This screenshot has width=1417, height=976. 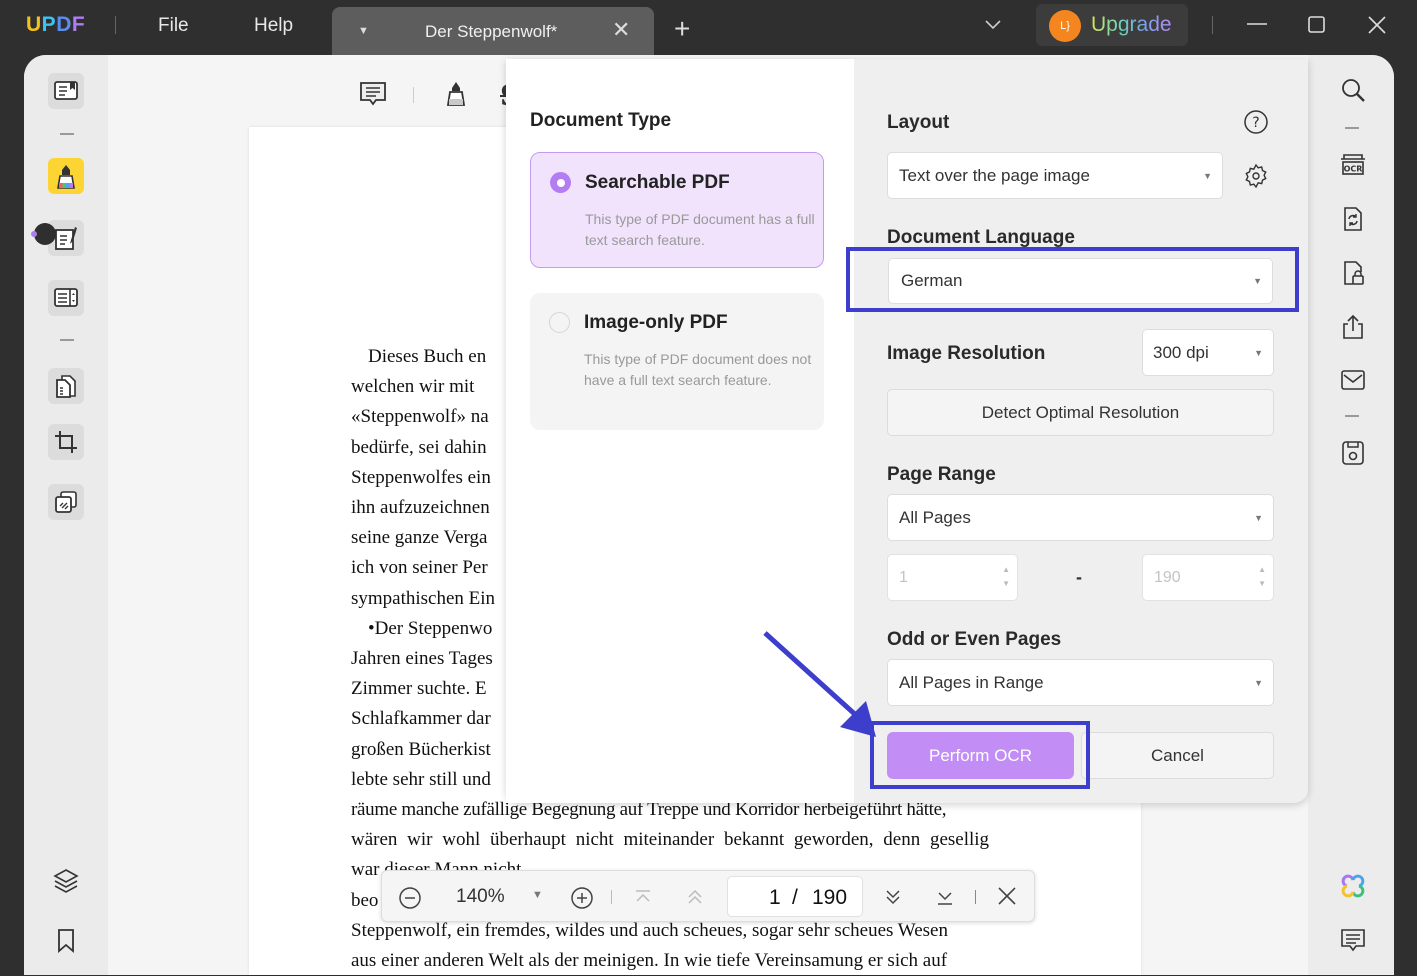 I want to click on comment-highlighter-icon, so click(x=66, y=176).